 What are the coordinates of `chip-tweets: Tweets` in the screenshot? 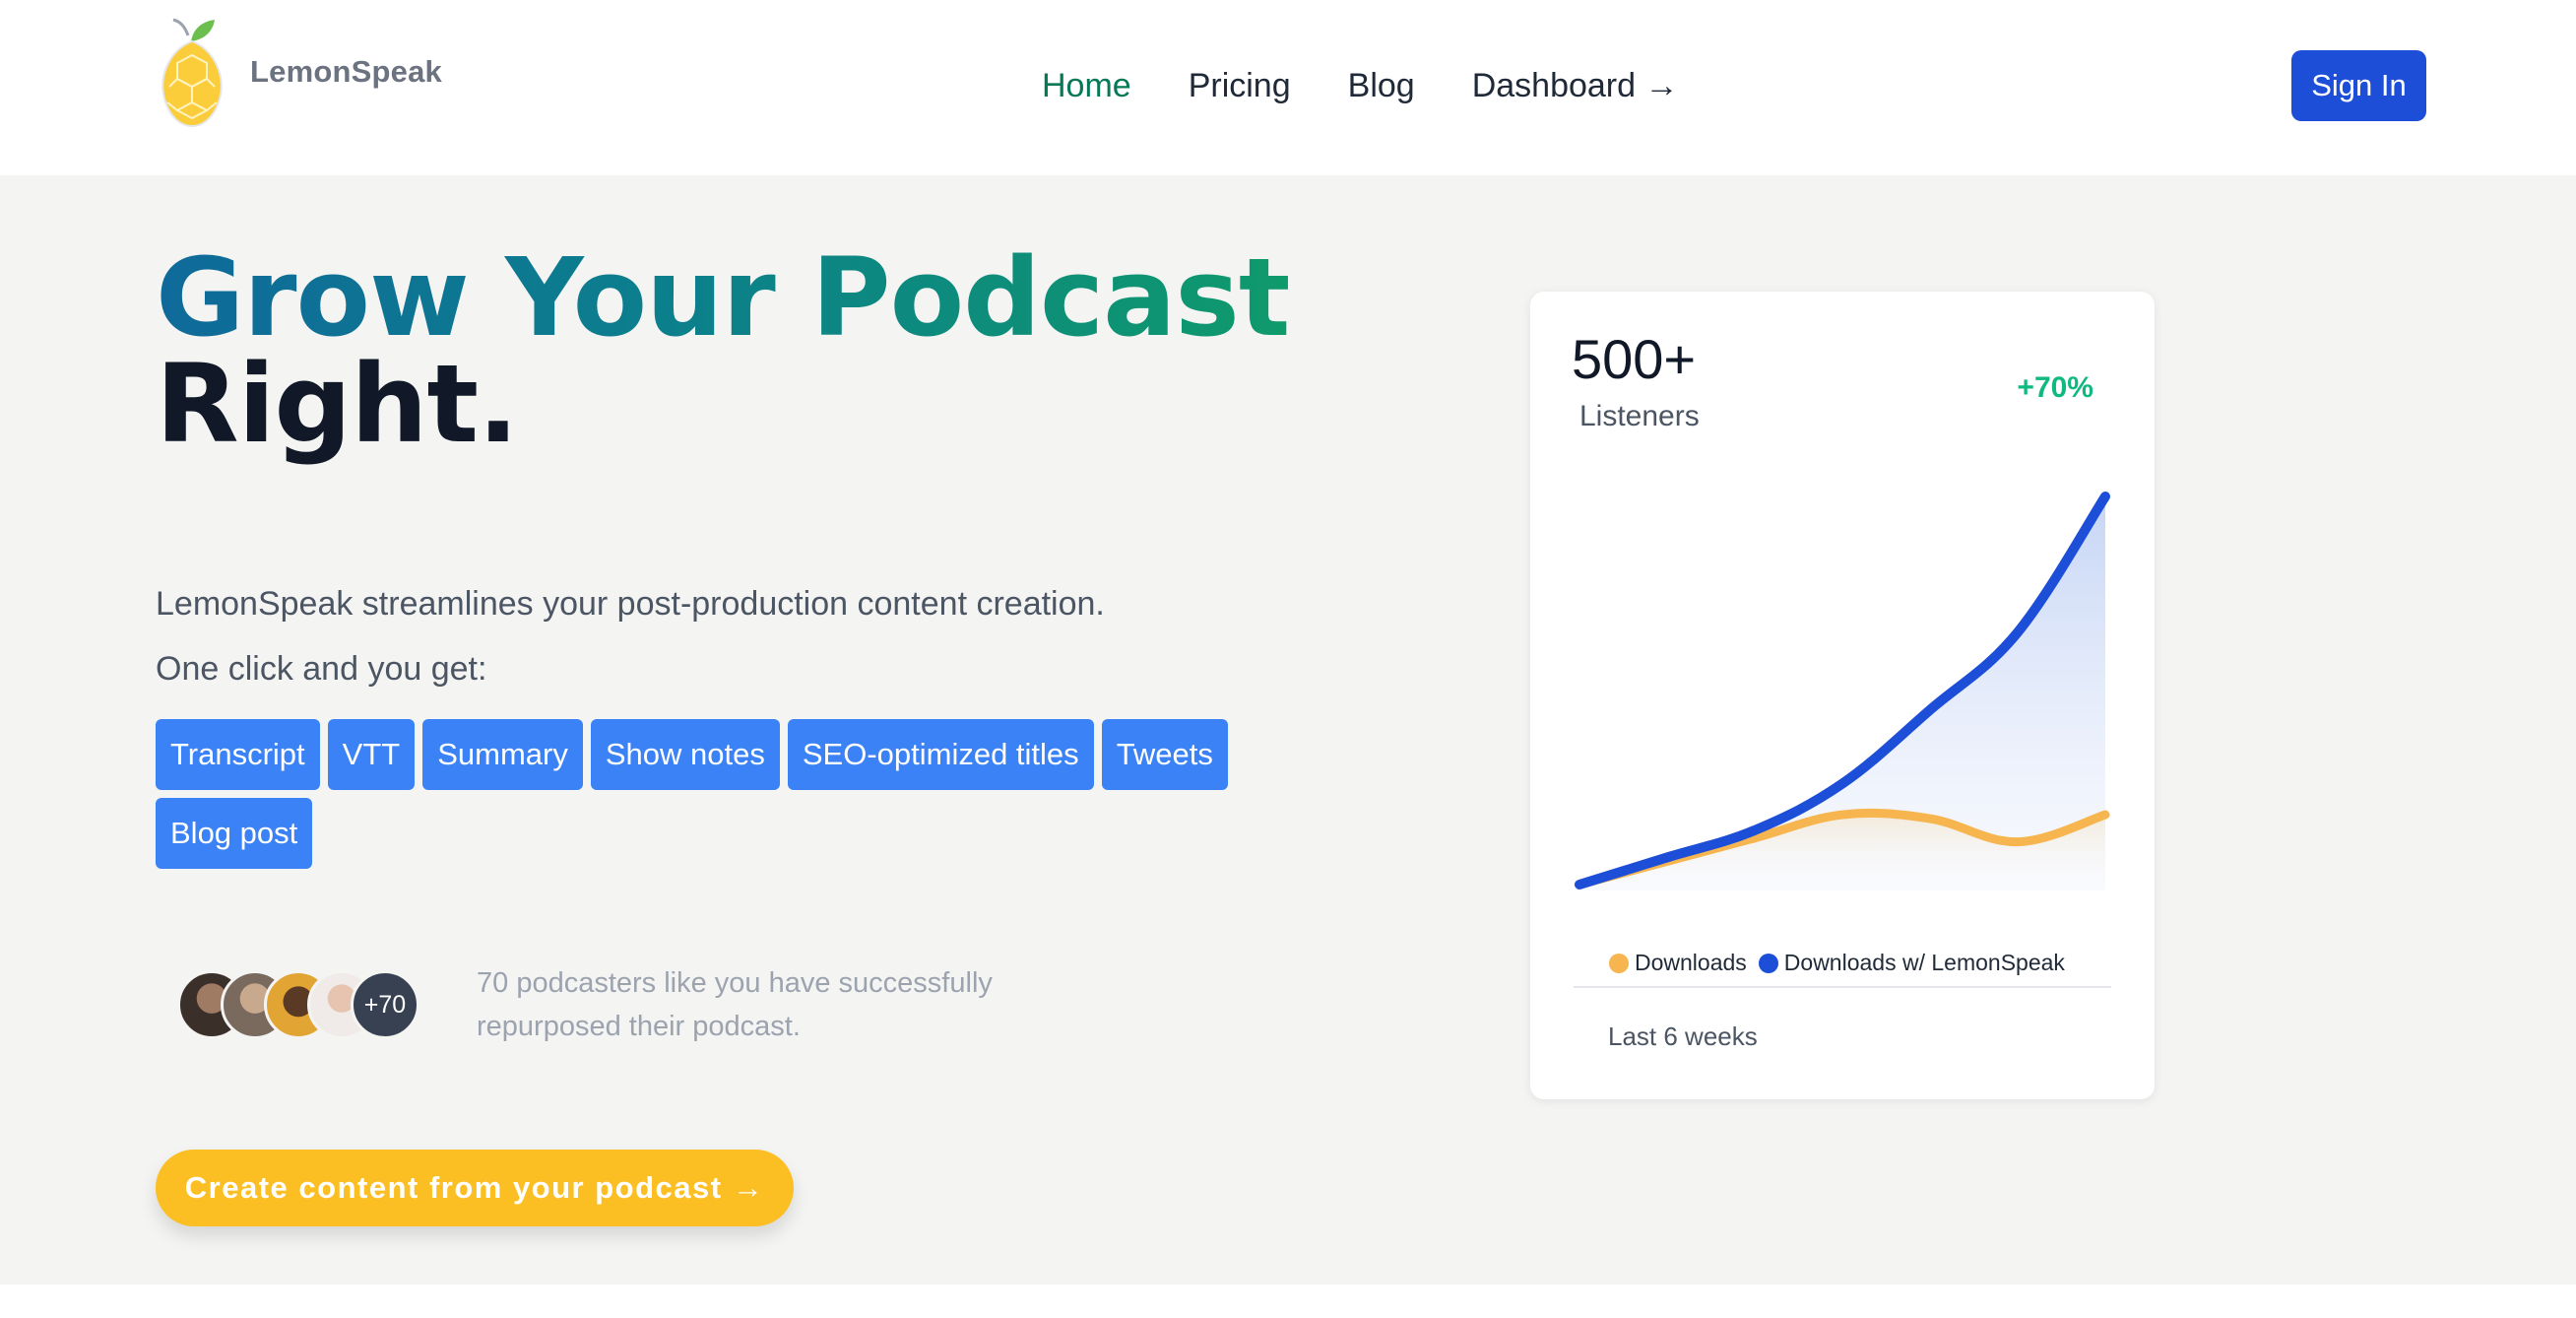 It's located at (1164, 754).